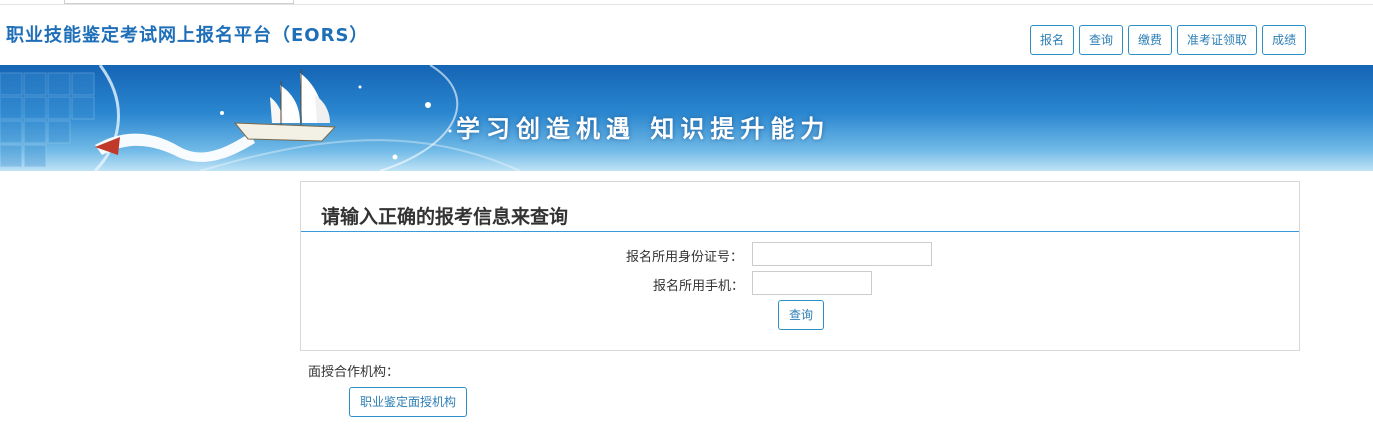 The image size is (1373, 432). Describe the element at coordinates (179, 2) in the screenshot. I see `browser-tab-edge` at that location.